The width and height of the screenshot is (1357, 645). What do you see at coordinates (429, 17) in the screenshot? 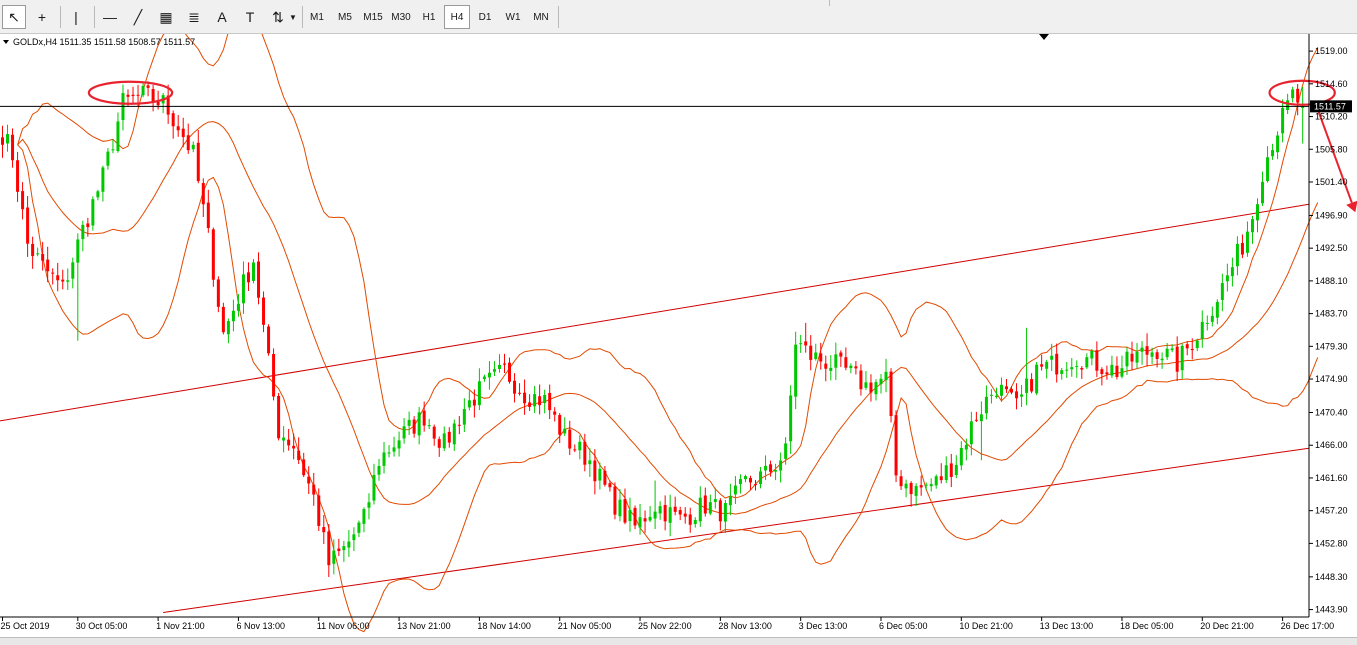
I see `timeframe-h1-button: H1` at bounding box center [429, 17].